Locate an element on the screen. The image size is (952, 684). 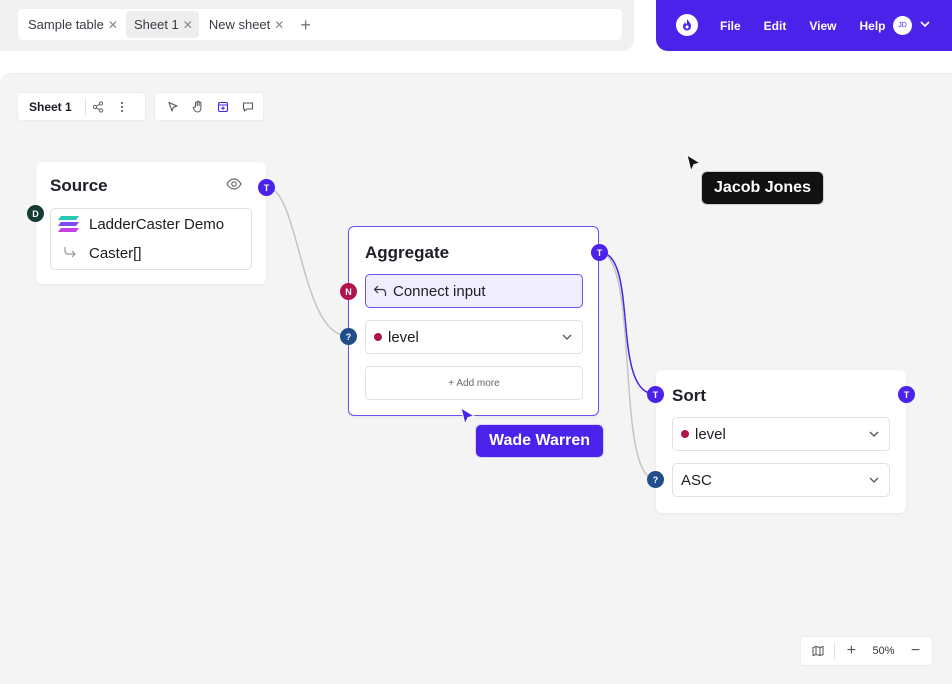
connect-input-button: Connect input is located at coordinates (474, 291).